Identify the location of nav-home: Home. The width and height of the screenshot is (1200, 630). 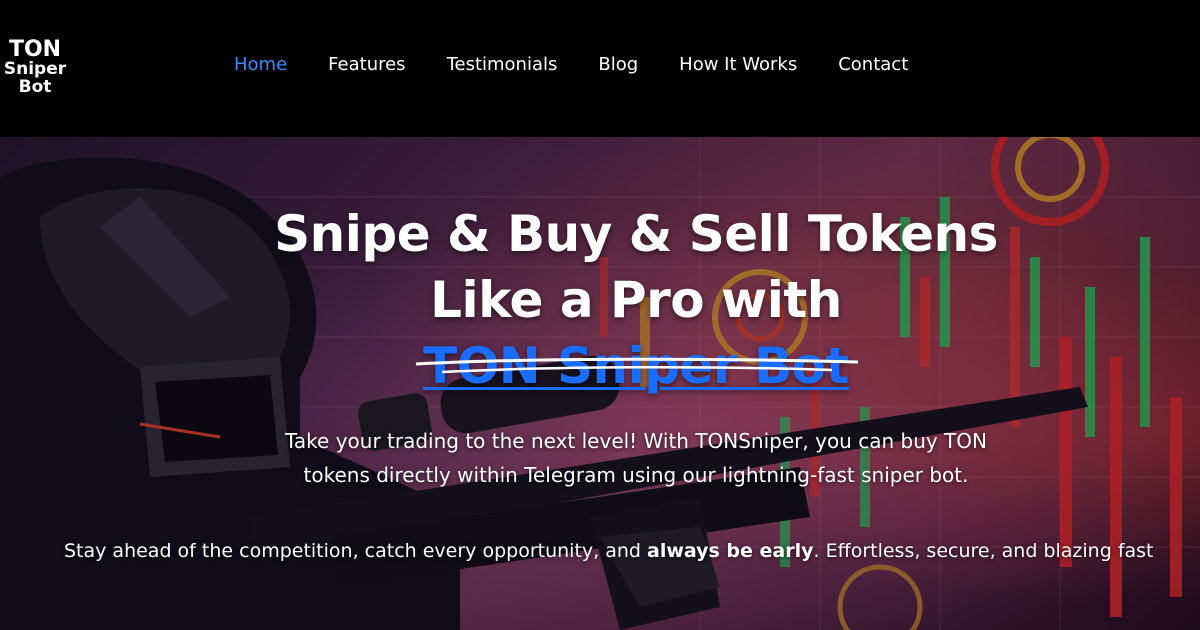
(260, 64).